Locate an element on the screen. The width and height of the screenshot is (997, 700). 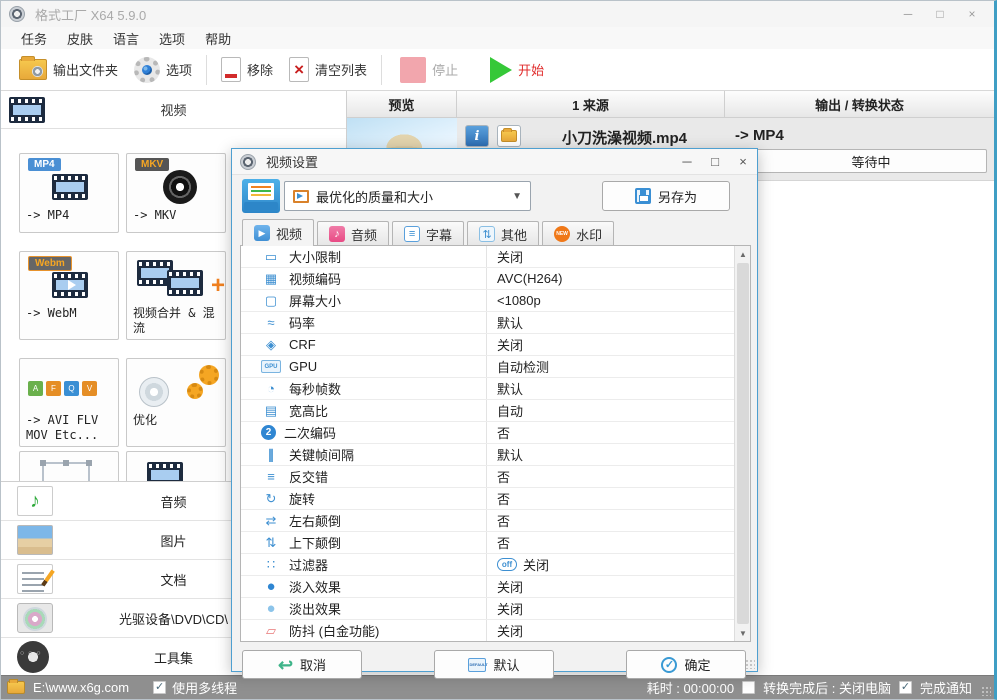
media-info-button: i is located at coordinates (477, 136).